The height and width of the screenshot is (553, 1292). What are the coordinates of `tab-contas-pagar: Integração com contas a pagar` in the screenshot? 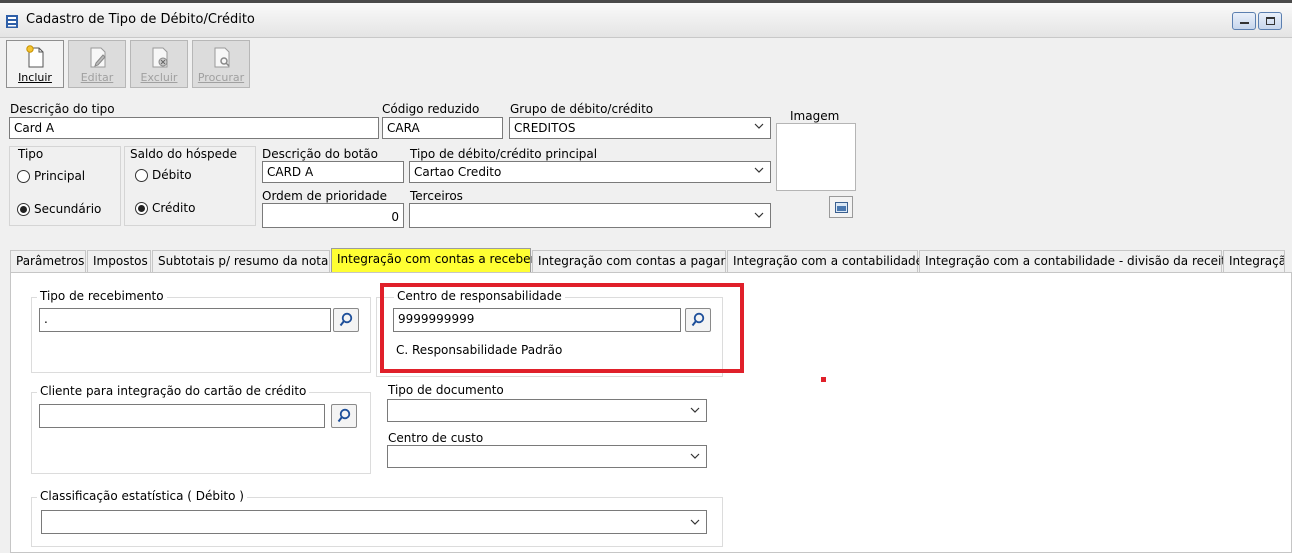 It's located at (629, 261).